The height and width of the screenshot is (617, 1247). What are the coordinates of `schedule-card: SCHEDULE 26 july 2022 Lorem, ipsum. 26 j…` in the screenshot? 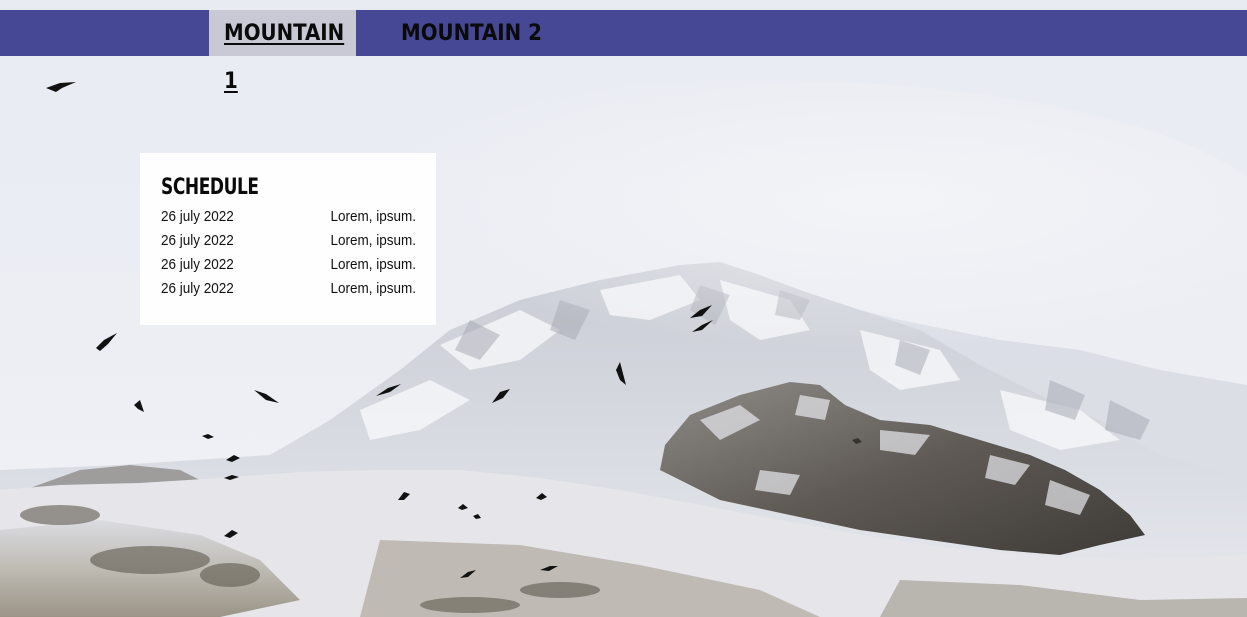 It's located at (288, 239).